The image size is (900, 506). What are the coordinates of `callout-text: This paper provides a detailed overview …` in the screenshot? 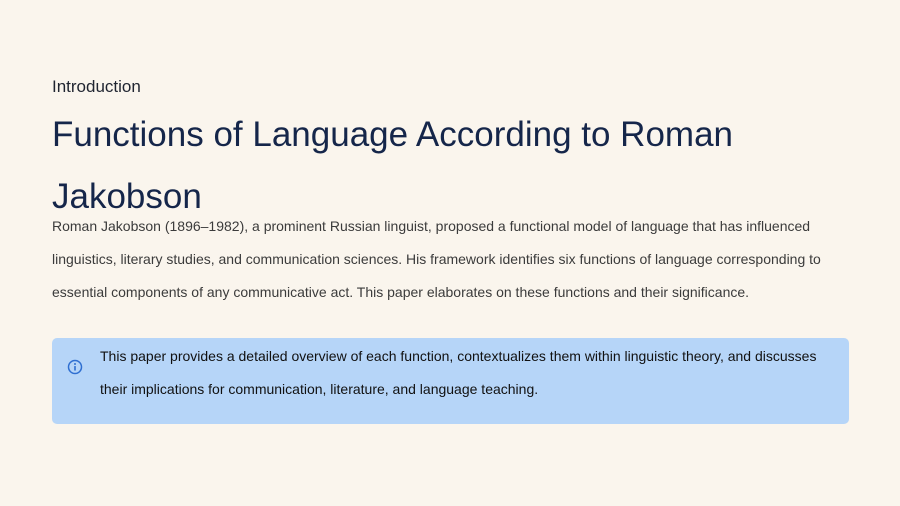 It's located at (458, 372).